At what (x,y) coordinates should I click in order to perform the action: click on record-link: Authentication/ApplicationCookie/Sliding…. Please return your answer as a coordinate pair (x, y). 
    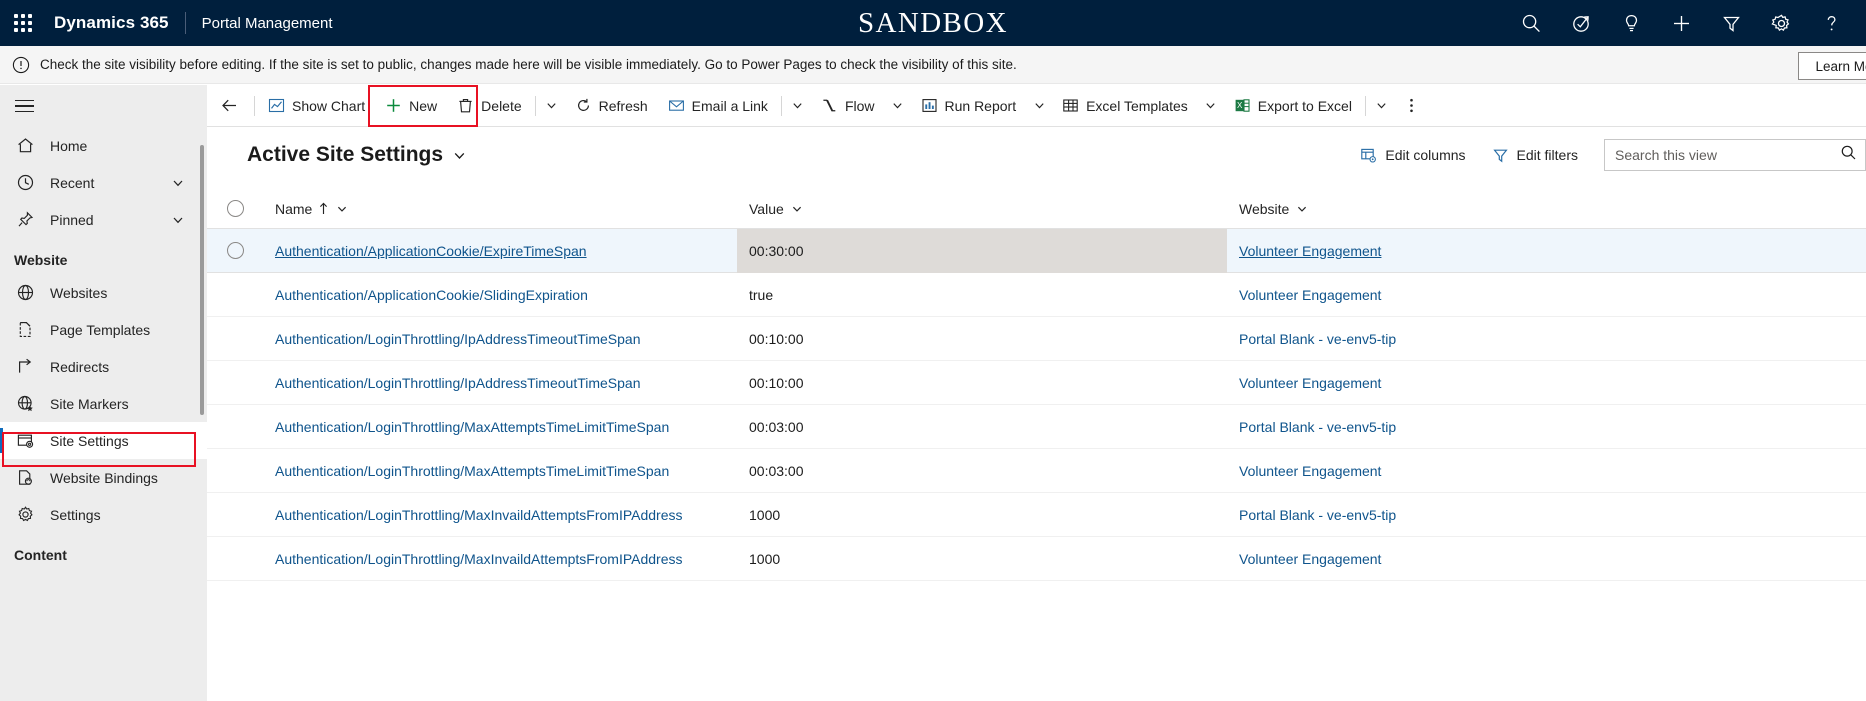
    Looking at the image, I should click on (431, 295).